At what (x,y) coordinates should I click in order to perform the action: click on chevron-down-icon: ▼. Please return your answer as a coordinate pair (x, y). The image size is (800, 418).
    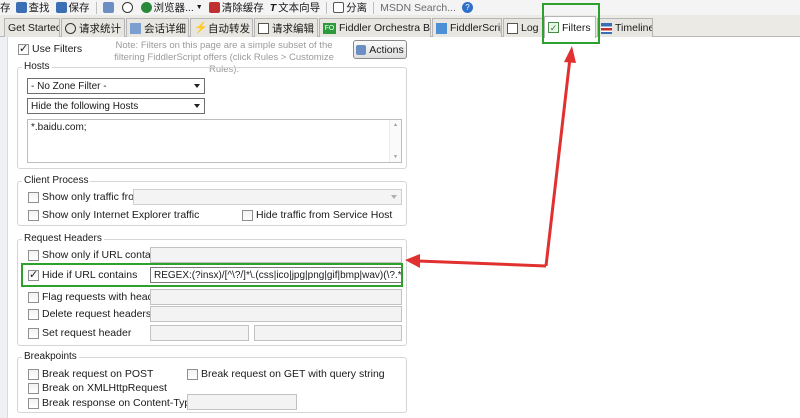
    Looking at the image, I should click on (199, 7).